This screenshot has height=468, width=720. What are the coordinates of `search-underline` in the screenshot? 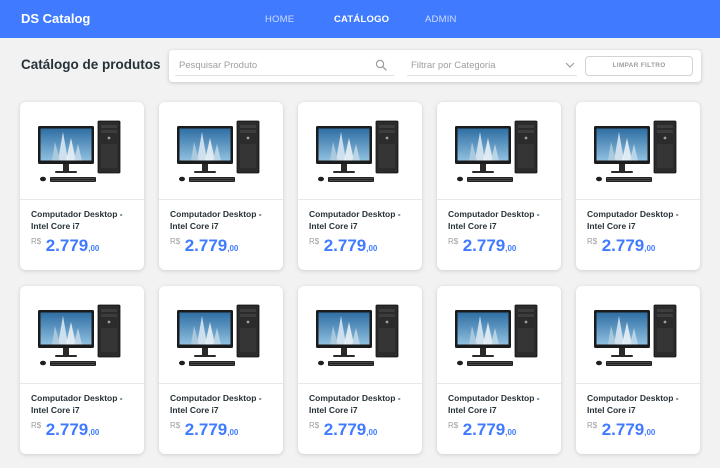 It's located at (284, 75).